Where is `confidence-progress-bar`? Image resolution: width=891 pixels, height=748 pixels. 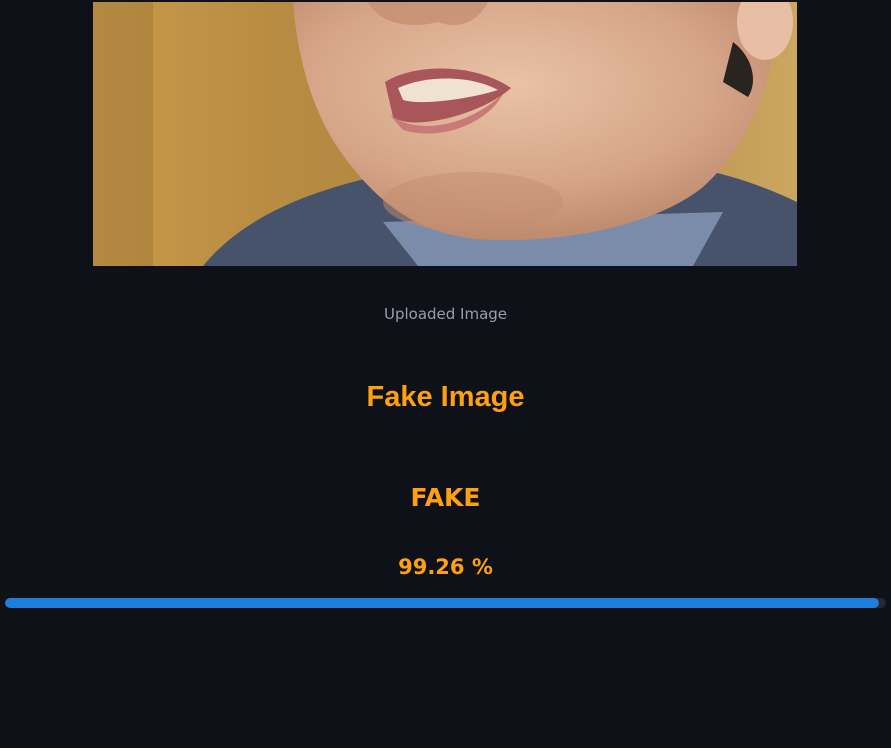
confidence-progress-bar is located at coordinates (445, 603).